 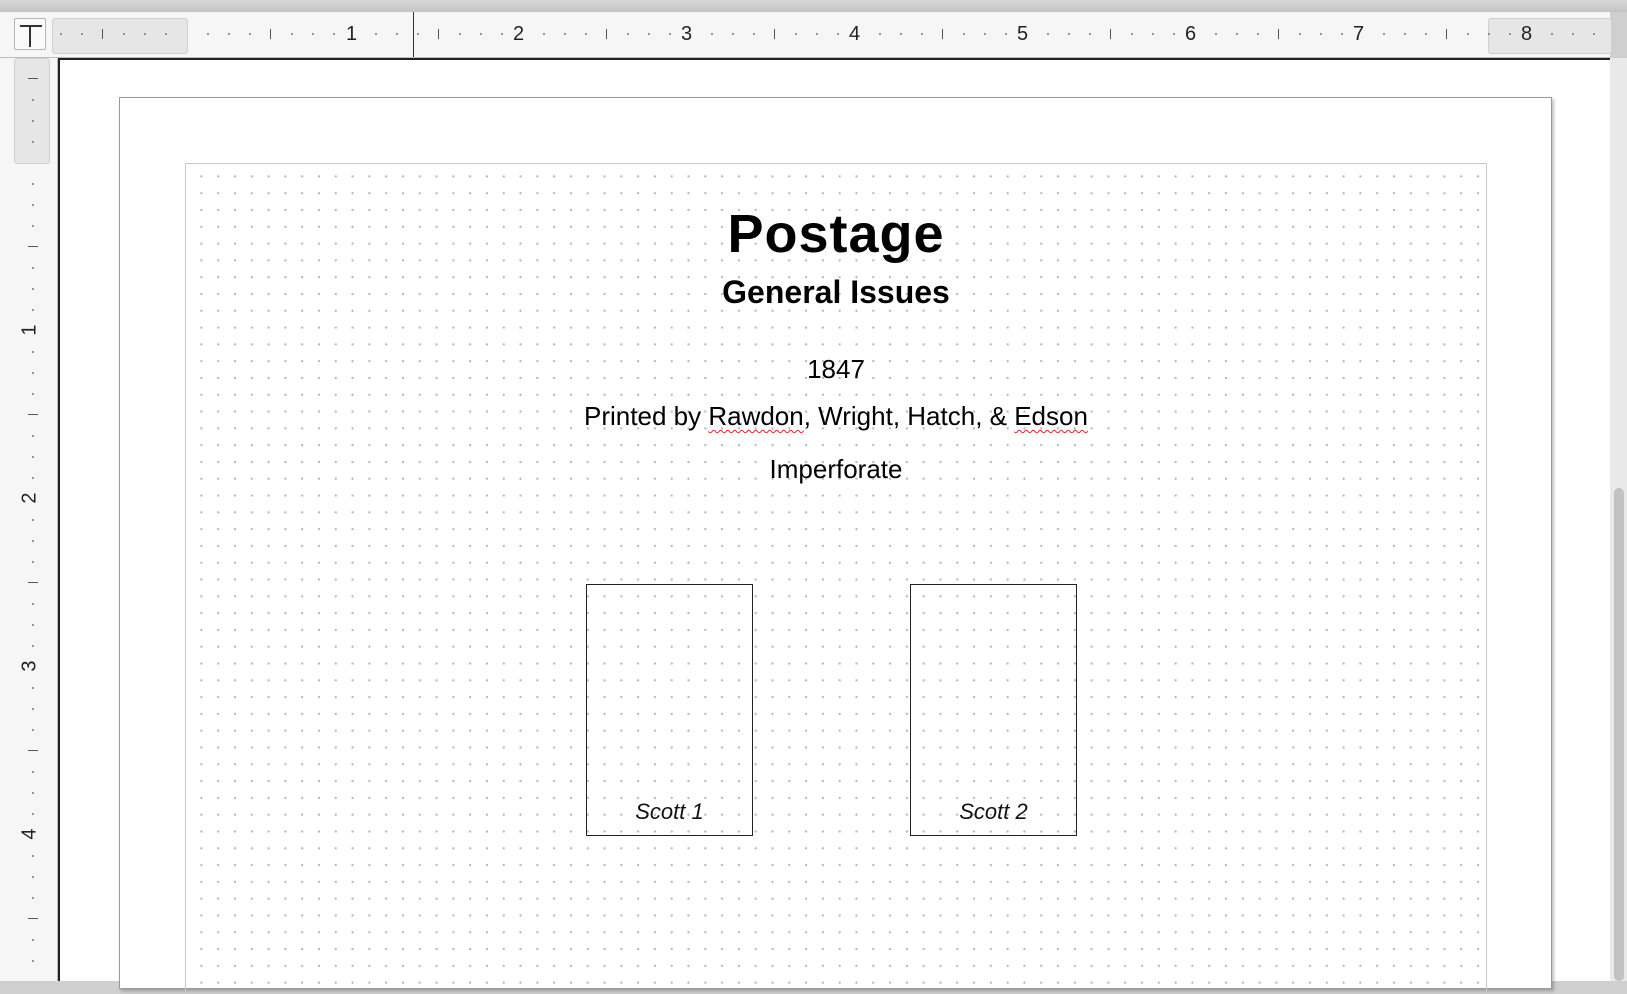 What do you see at coordinates (29, 519) in the screenshot?
I see `vertical-ruler: 1 2 3 4` at bounding box center [29, 519].